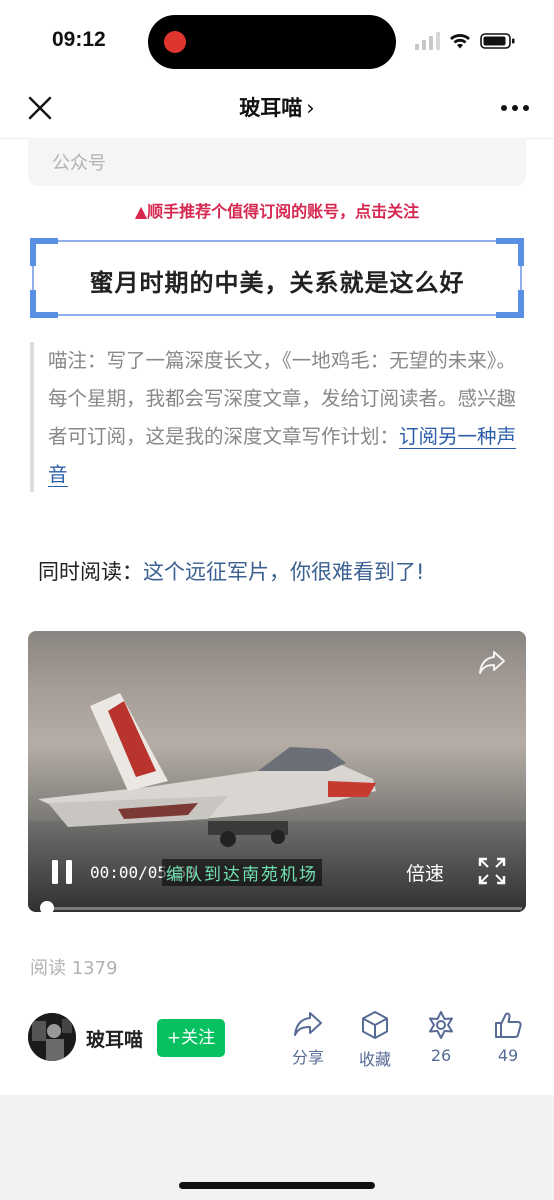  I want to click on status-bar: 09:12, so click(277, 41).